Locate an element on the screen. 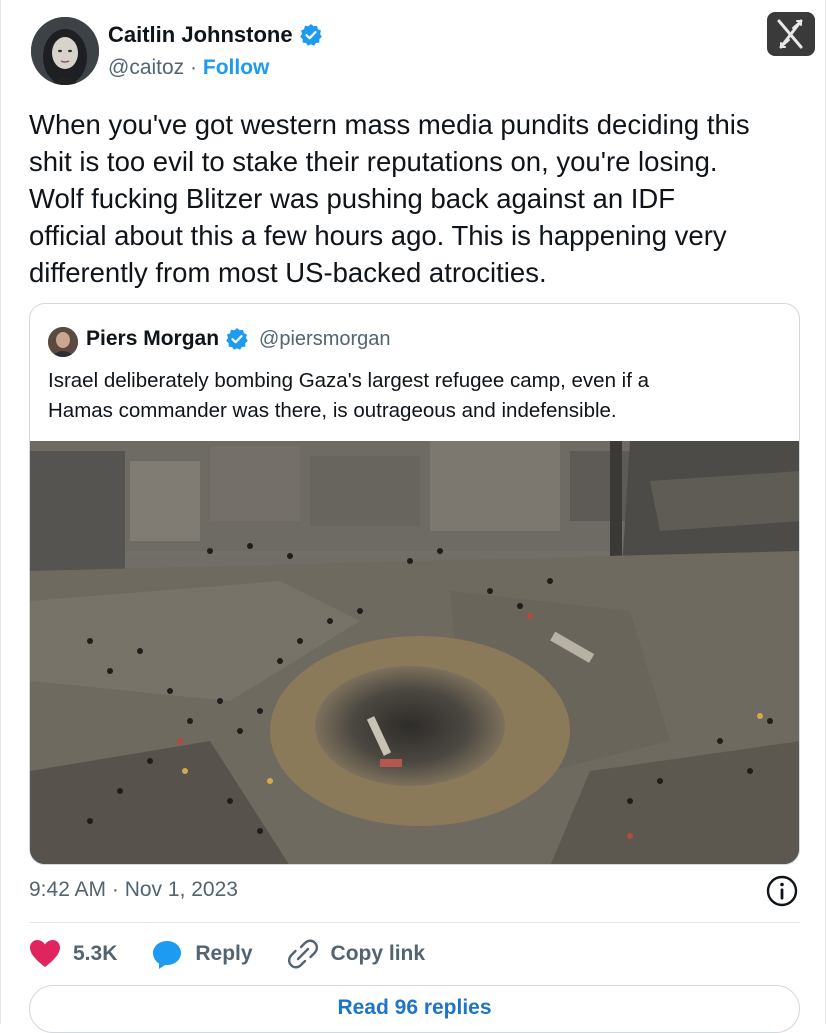  quoted-author-name: Piers Morgan is located at coordinates (152, 339).